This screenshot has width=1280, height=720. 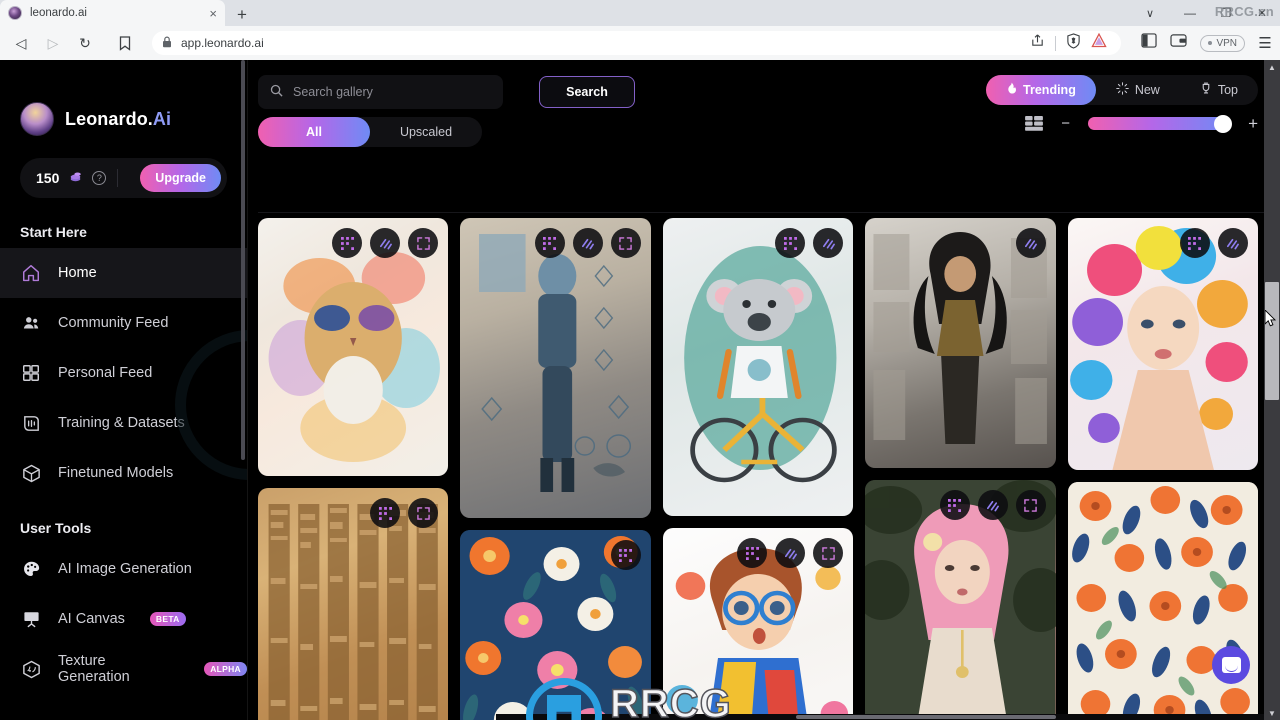 I want to click on brand-main: Leonardo., so click(x=109, y=118).